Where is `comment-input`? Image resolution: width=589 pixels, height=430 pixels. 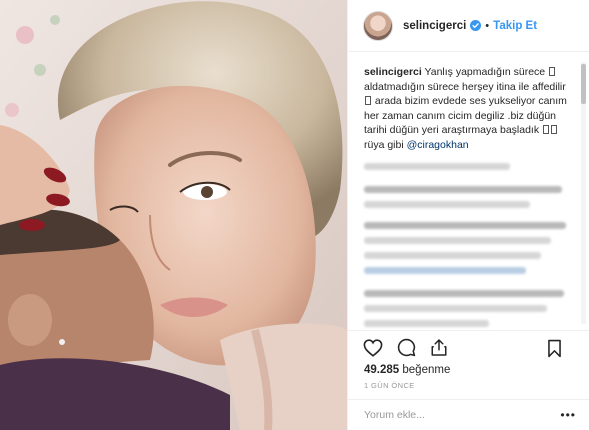 comment-input is located at coordinates (462, 415).